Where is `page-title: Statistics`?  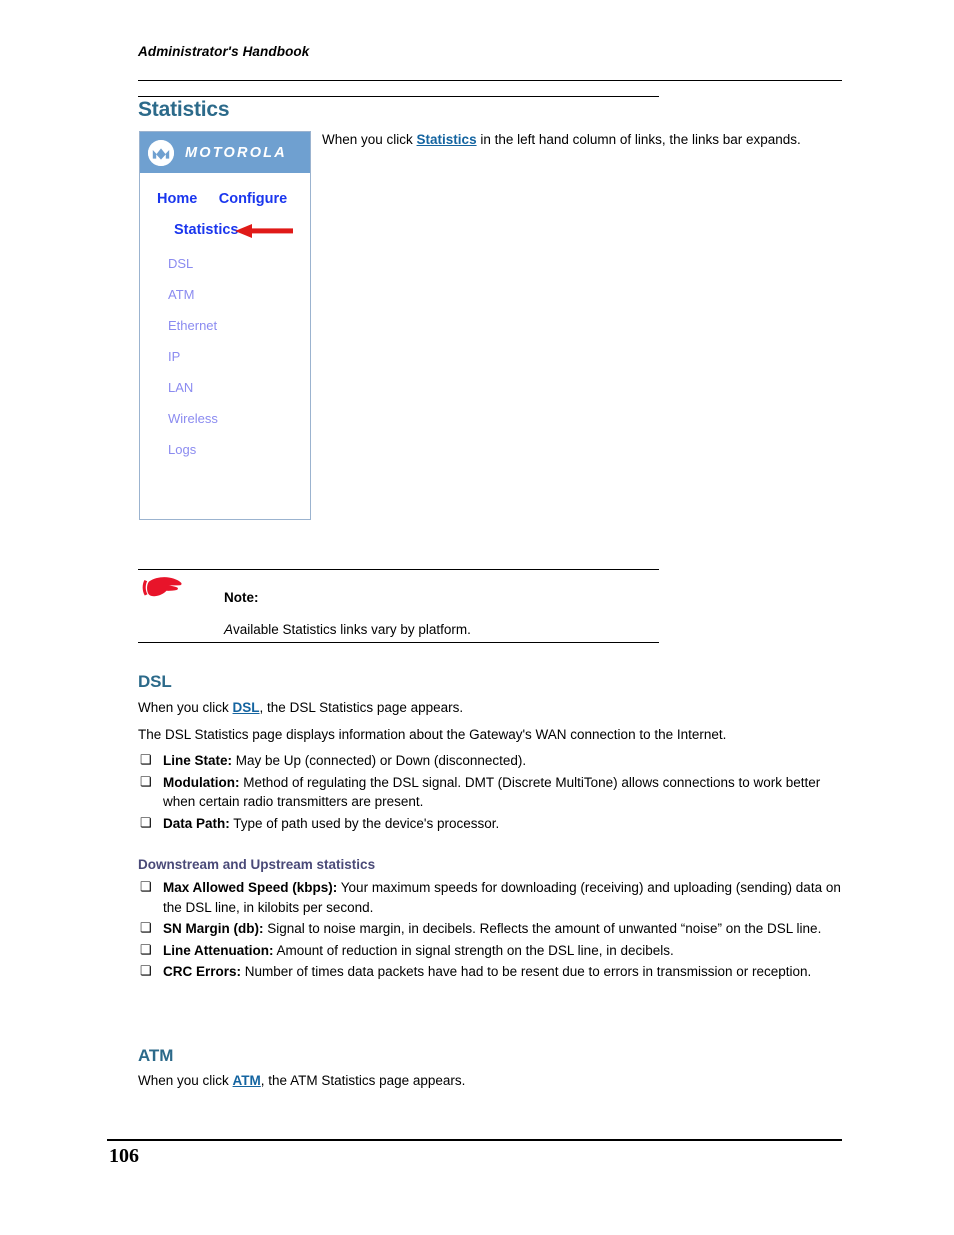 page-title: Statistics is located at coordinates (184, 109).